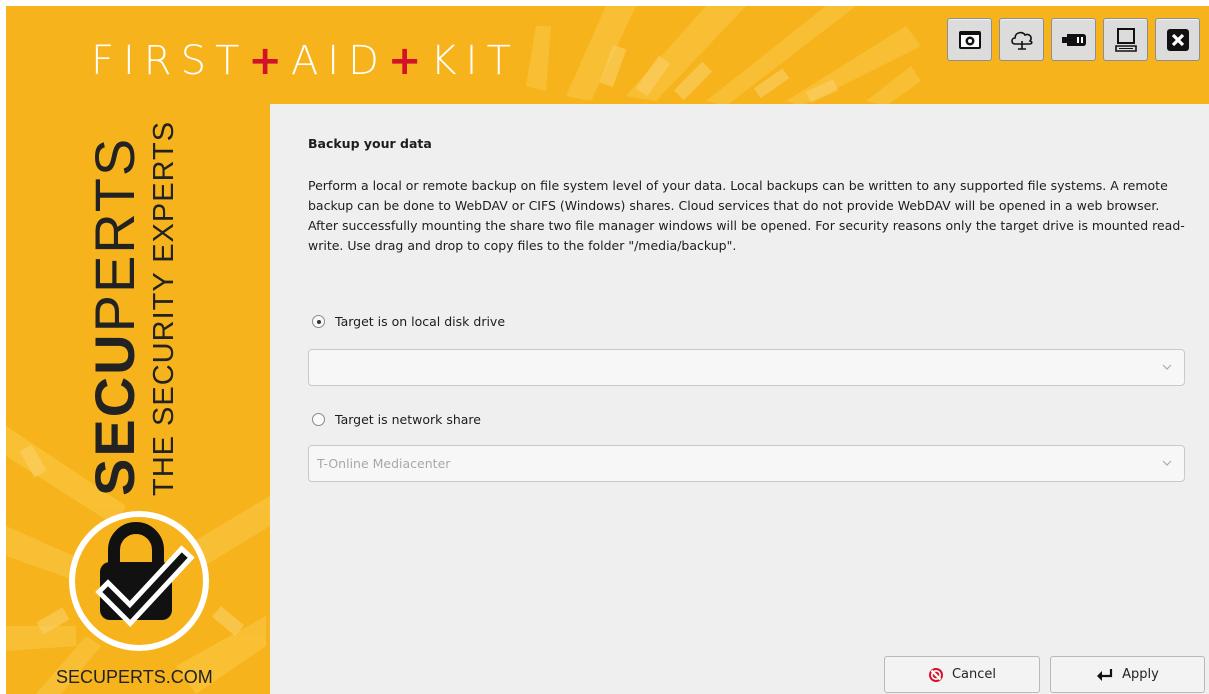 This screenshot has width=1209, height=694. Describe the element at coordinates (170, 61) in the screenshot. I see `title-word-first: FIRST` at that location.